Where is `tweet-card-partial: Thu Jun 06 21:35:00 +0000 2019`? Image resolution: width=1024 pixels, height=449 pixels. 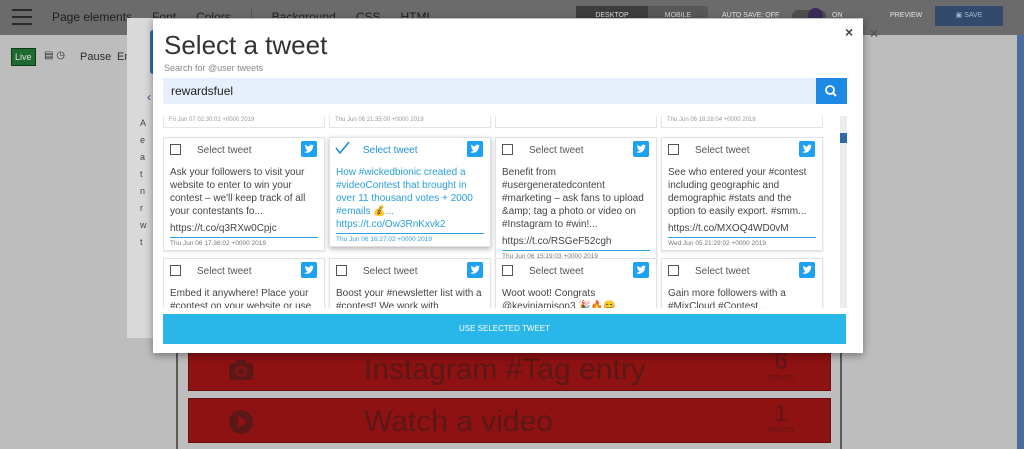
tweet-card-partial: Thu Jun 06 21:35:00 +0000 2019 is located at coordinates (410, 122).